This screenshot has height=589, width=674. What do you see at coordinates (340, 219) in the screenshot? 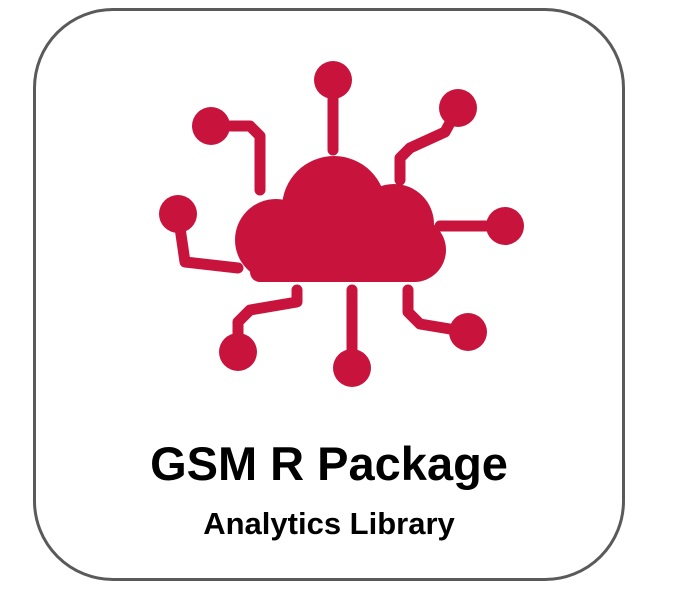
I see `cloud-shape` at bounding box center [340, 219].